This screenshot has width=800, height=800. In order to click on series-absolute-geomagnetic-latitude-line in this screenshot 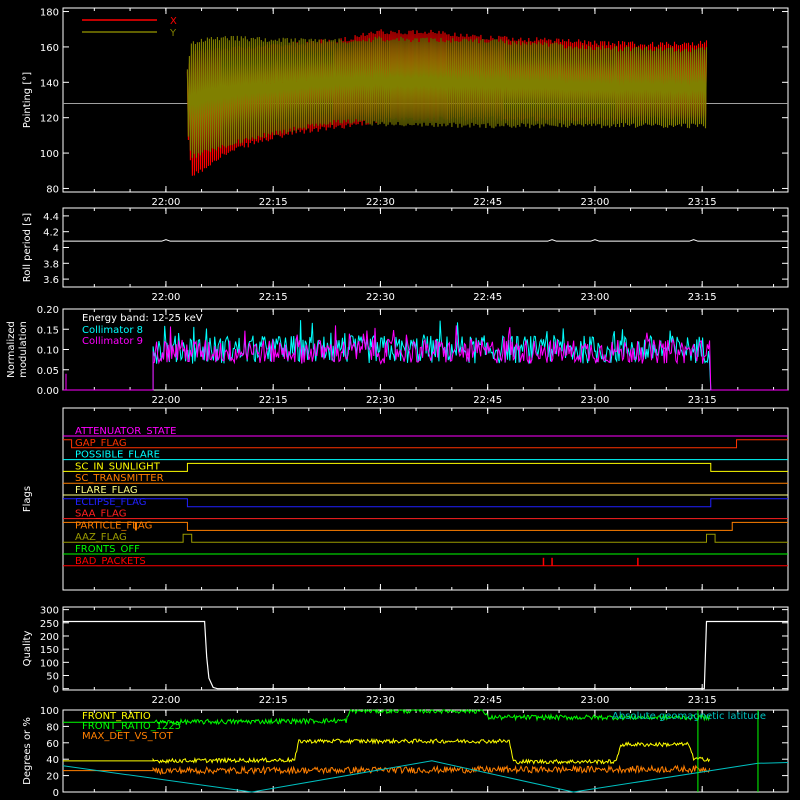, I will do `click(425, 776)`.